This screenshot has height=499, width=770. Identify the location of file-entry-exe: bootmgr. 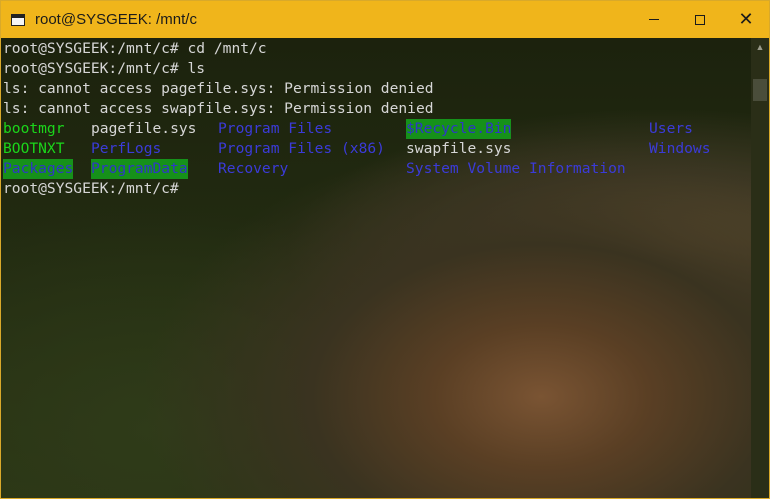
(34, 128).